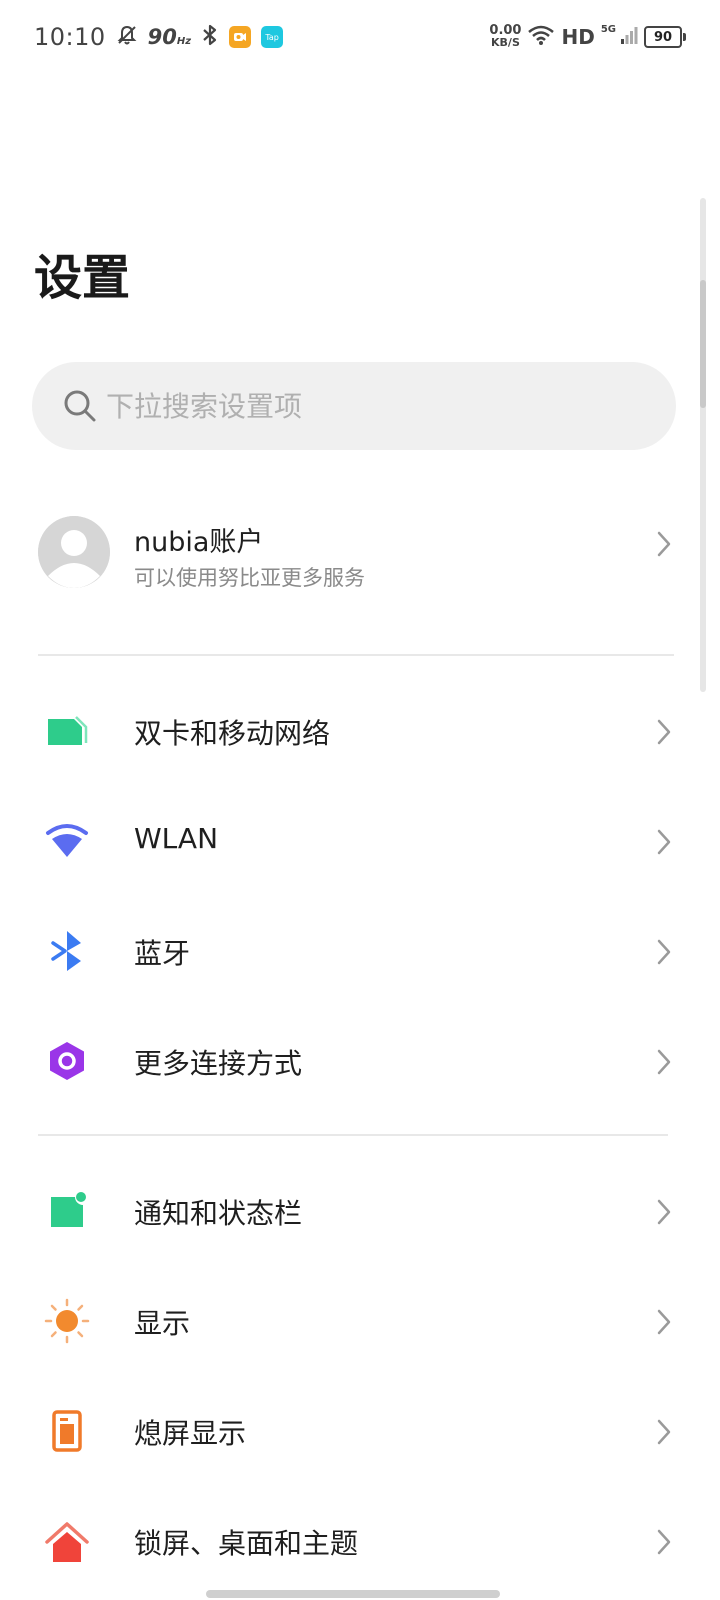 The width and height of the screenshot is (720, 1600). Describe the element at coordinates (246, 1543) in the screenshot. I see `settings-item-label: 锁屏、桌面和主题` at that location.